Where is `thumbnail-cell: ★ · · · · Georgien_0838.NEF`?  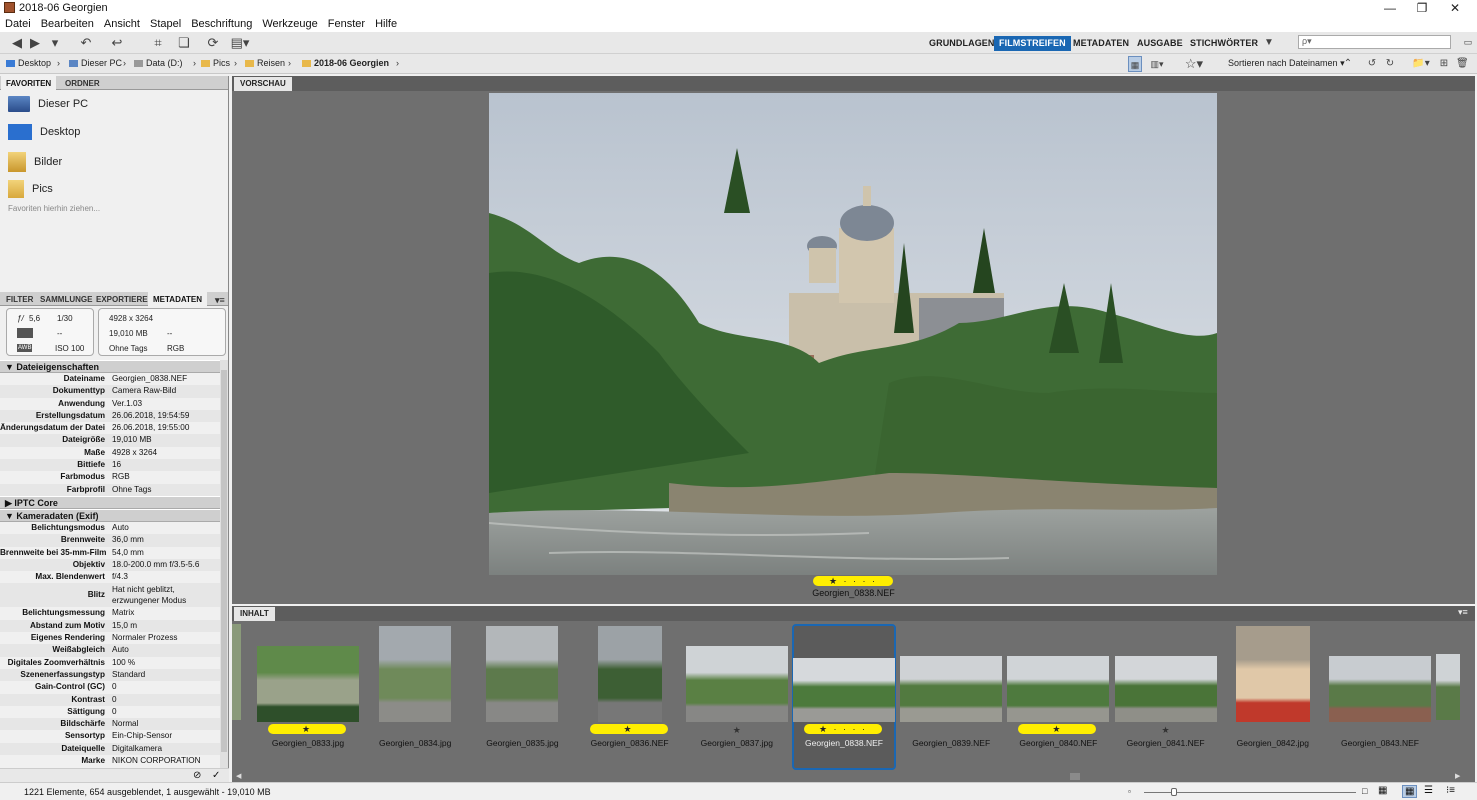 thumbnail-cell: ★ · · · · Georgien_0838.NEF is located at coordinates (844, 697).